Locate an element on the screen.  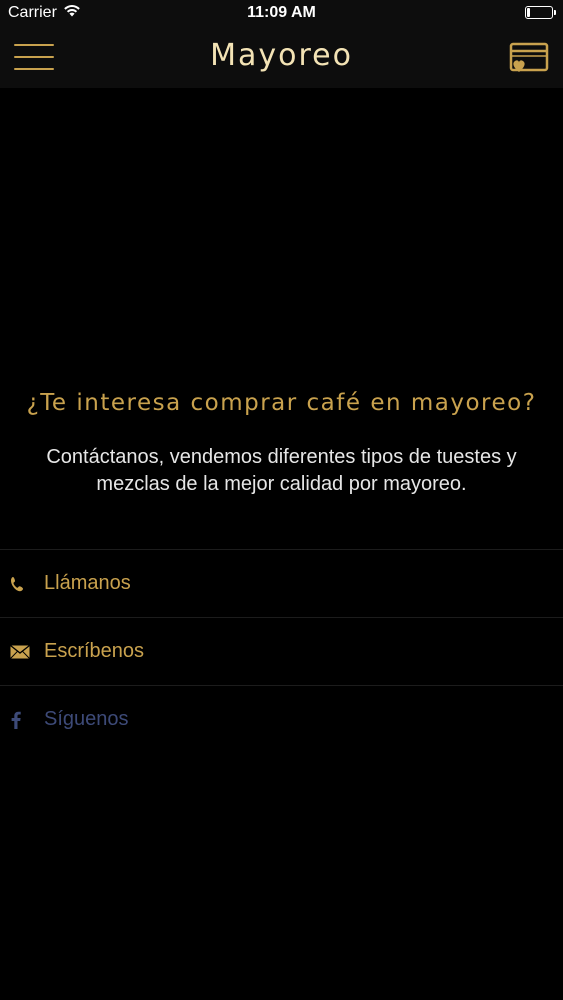
follow-us-label: Síguenos is located at coordinates (86, 719).